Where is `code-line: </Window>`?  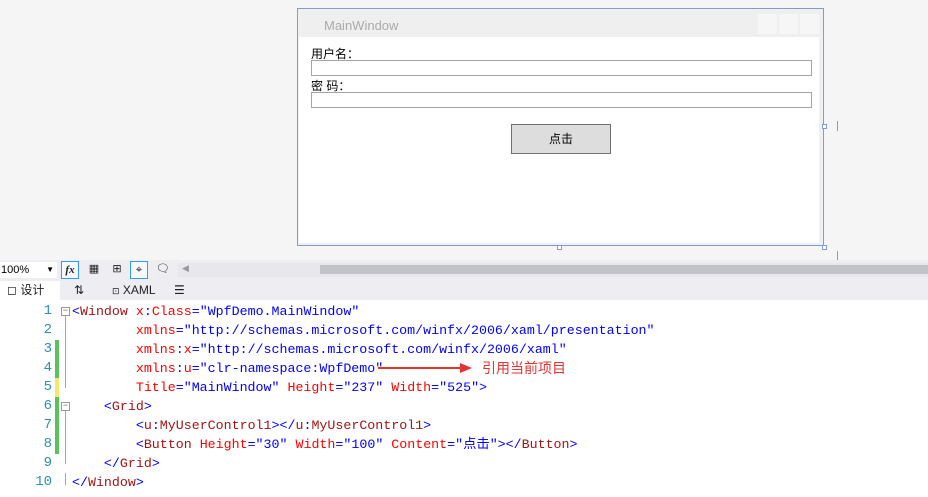
code-line: </Window> is located at coordinates (108, 482).